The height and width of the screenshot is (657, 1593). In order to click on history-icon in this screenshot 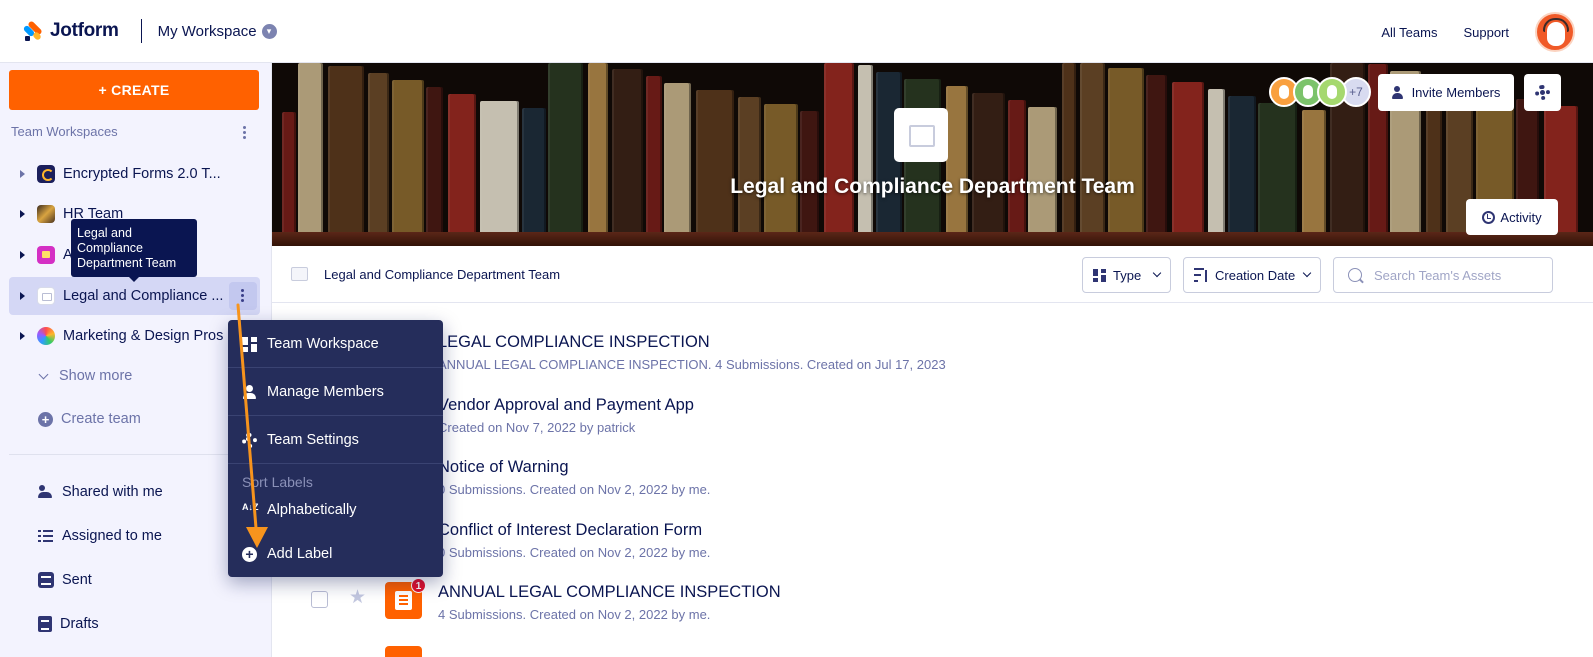, I will do `click(1489, 217)`.